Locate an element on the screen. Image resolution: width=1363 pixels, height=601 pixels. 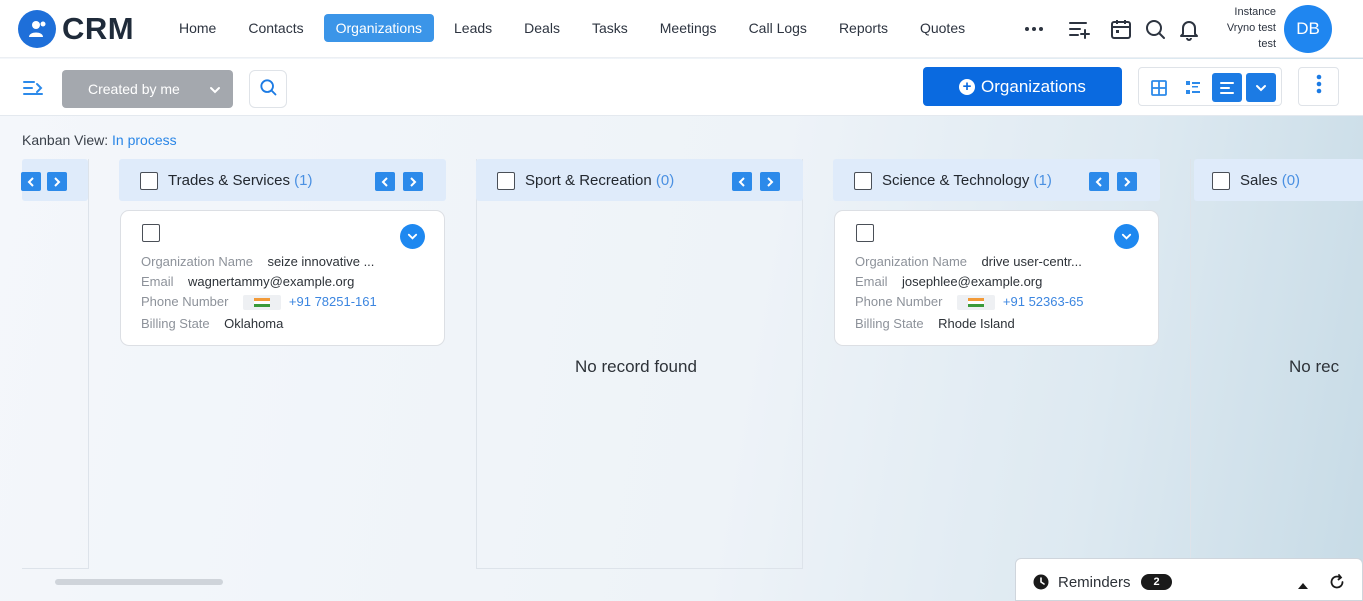
more-horizontal-icon is located at coordinates (1034, 29).